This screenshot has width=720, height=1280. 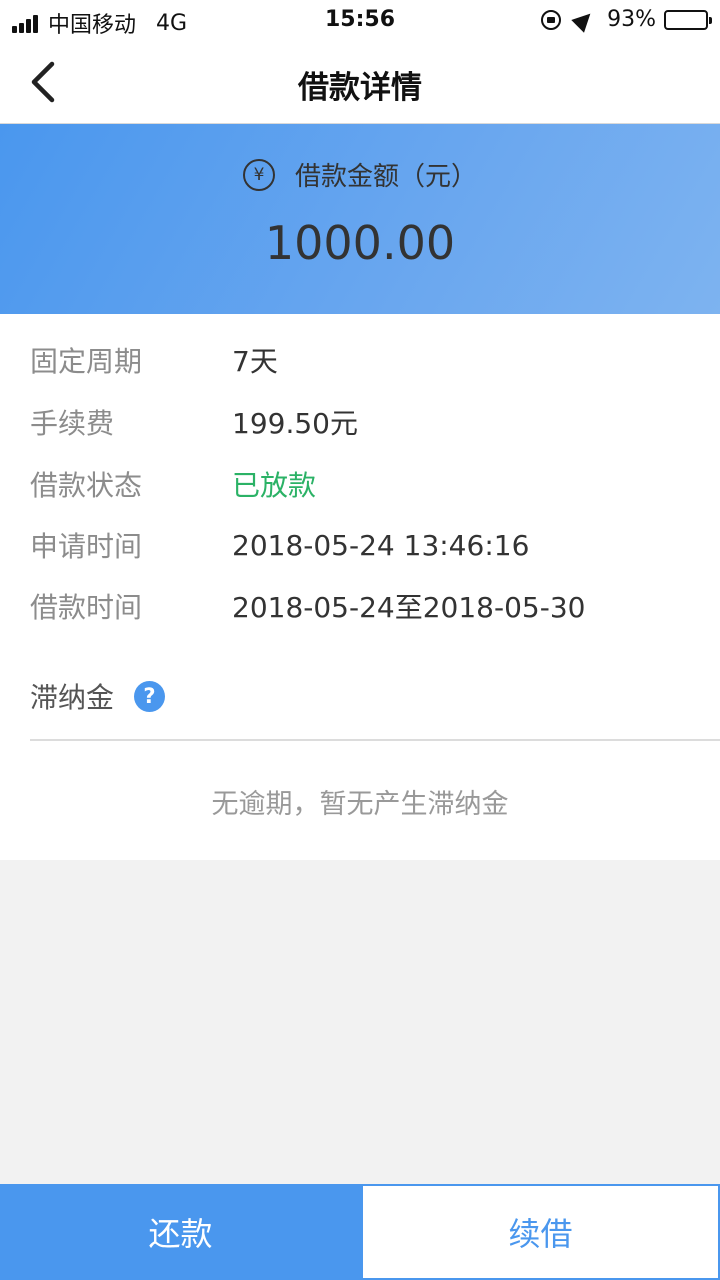 What do you see at coordinates (72, 423) in the screenshot?
I see `detail-label: 手续费` at bounding box center [72, 423].